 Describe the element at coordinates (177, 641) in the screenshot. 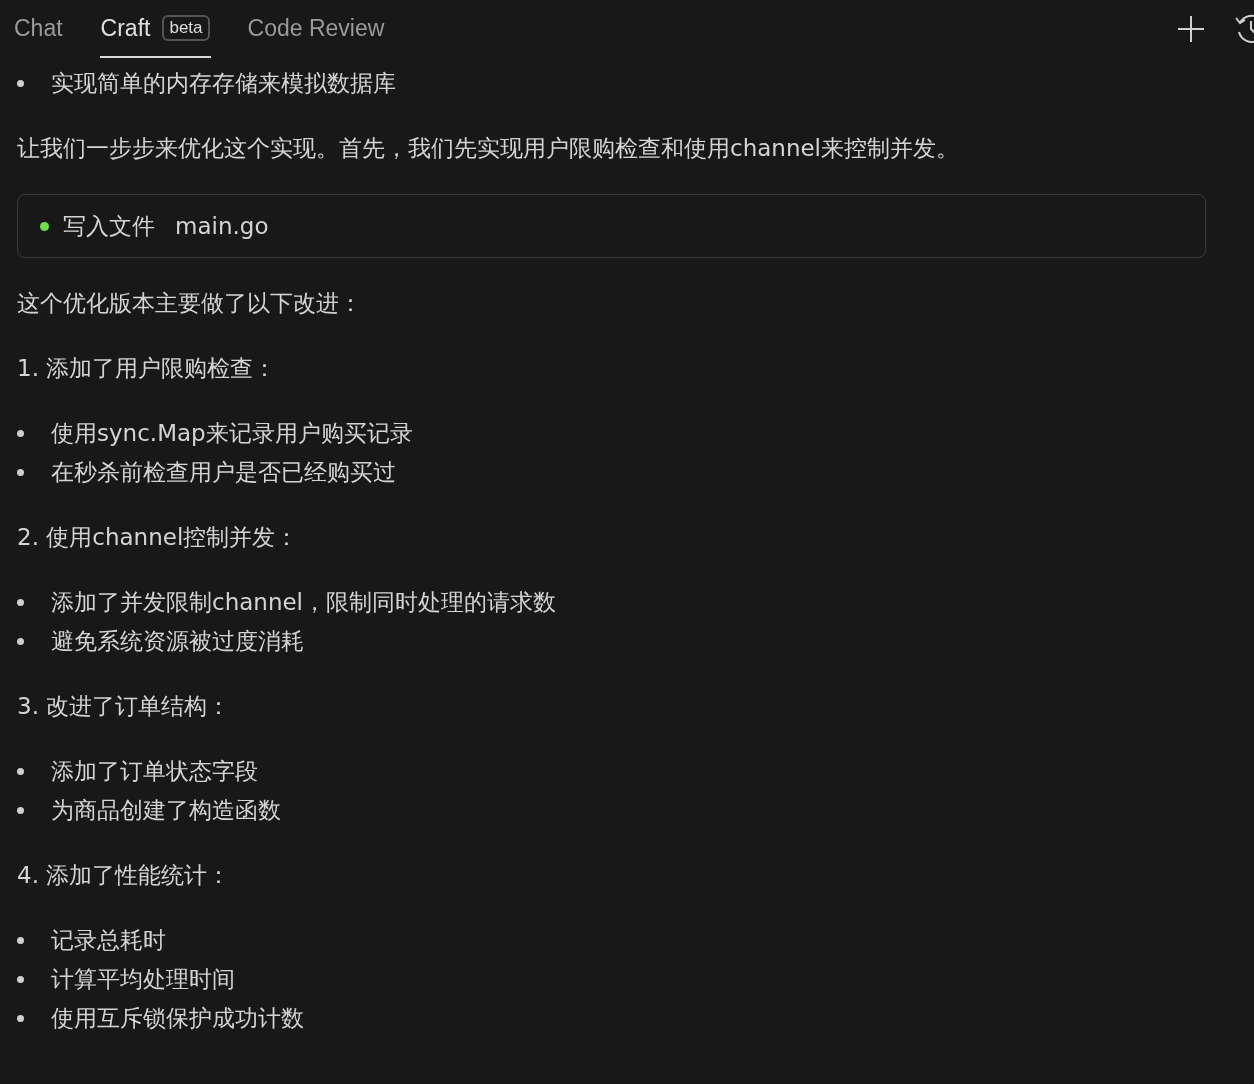

I see `list-item: 避免系统资源被过度消耗` at that location.